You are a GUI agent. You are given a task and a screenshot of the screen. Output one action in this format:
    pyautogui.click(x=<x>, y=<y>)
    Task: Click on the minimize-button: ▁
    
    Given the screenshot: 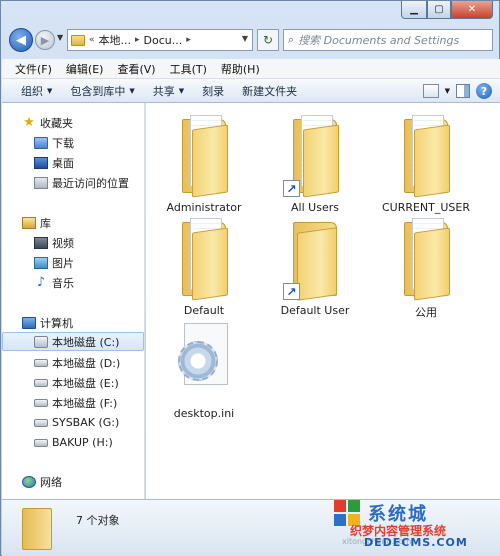 What is the action you would take?
    pyautogui.click(x=414, y=10)
    